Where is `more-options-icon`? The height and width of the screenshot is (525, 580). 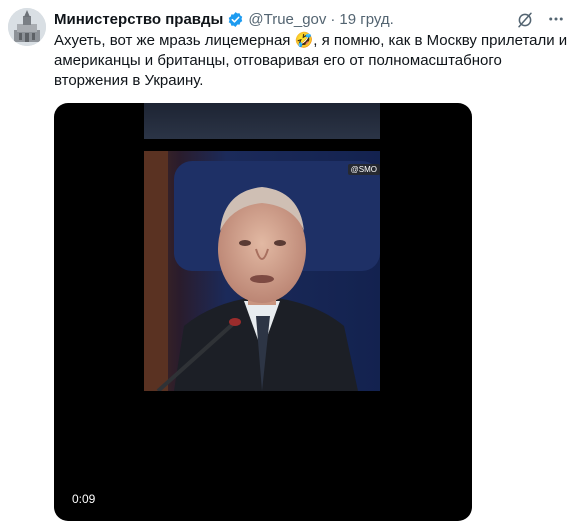
more-options-icon is located at coordinates (556, 19).